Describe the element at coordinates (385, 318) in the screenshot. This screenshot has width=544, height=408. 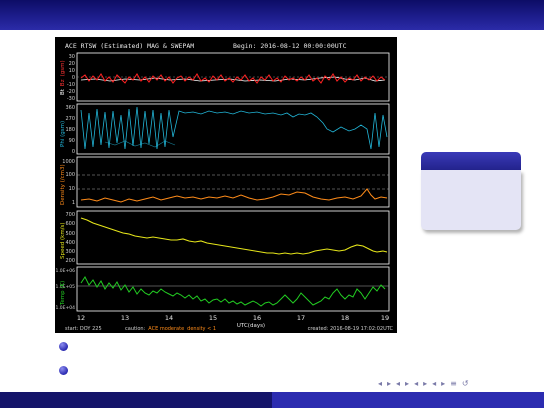
I see `svg-text: 19` at that location.